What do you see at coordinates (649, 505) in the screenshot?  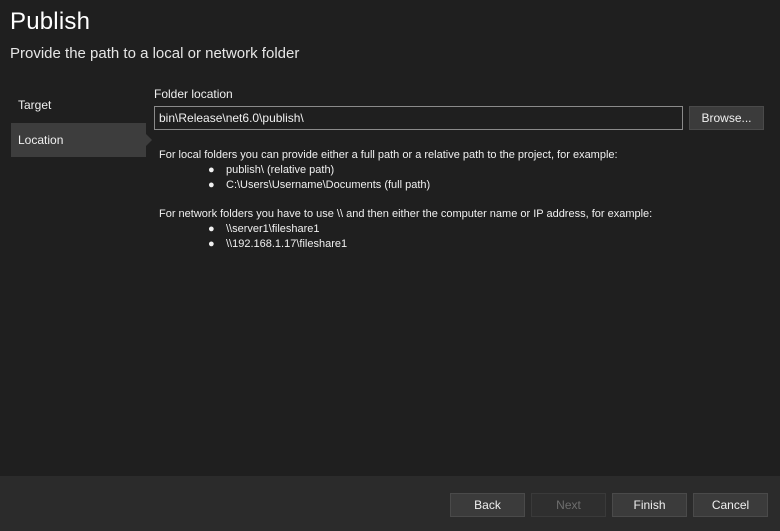 I see `finish-button: Finish` at bounding box center [649, 505].